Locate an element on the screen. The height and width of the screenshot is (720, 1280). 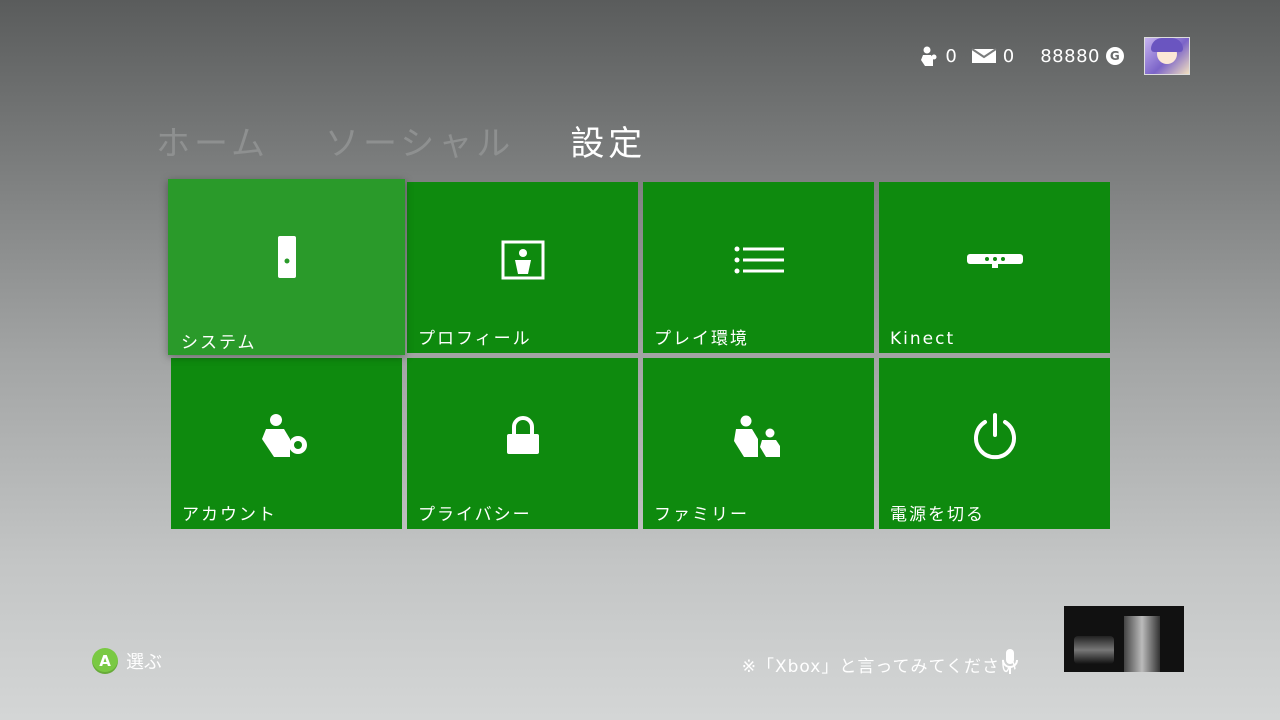
tile-account: アカウント is located at coordinates (286, 443).